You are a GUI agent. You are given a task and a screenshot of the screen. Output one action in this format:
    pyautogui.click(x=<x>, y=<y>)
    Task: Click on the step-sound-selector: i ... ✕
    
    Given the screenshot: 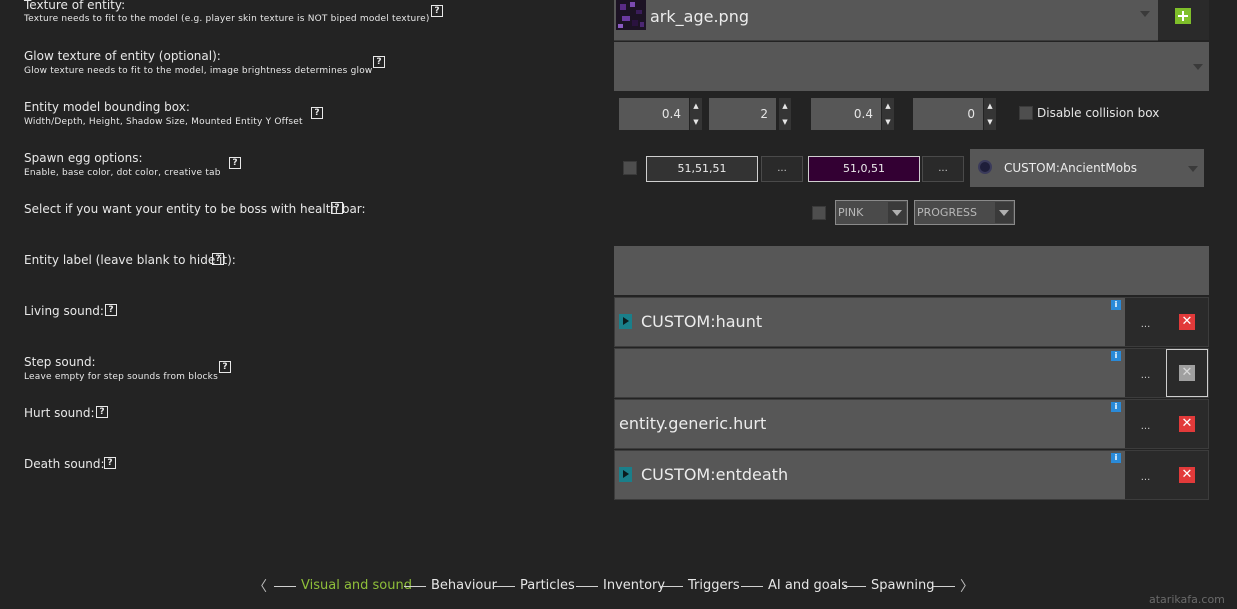 What is the action you would take?
    pyautogui.click(x=911, y=373)
    